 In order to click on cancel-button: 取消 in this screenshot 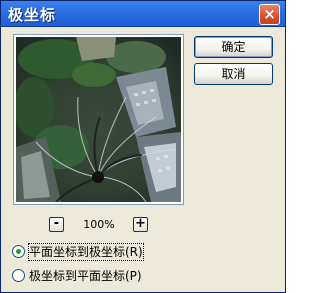, I will do `click(233, 74)`.